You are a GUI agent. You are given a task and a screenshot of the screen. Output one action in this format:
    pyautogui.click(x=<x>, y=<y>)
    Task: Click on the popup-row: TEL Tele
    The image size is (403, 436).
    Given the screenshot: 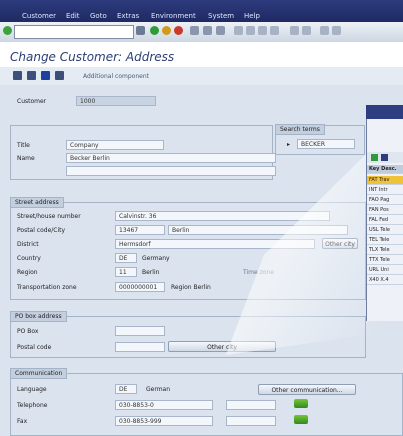 What is the action you would take?
    pyautogui.click(x=385, y=240)
    